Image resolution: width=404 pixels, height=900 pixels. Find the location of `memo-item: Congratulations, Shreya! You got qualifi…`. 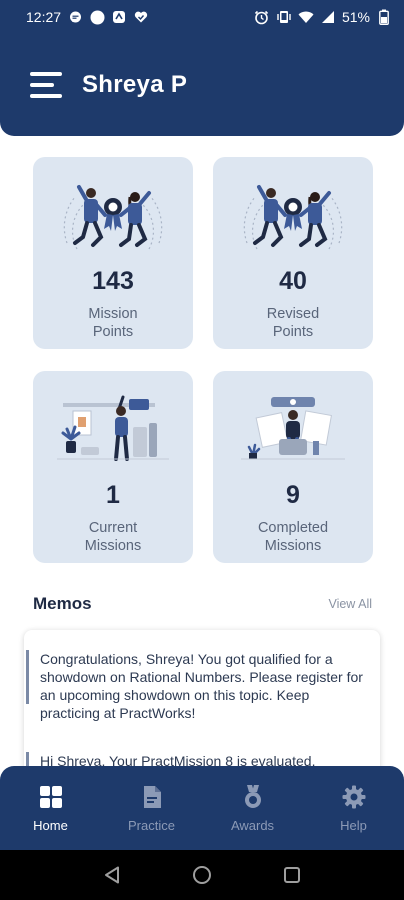

memo-item: Congratulations, Shreya! You got qualifi… is located at coordinates (202, 686).